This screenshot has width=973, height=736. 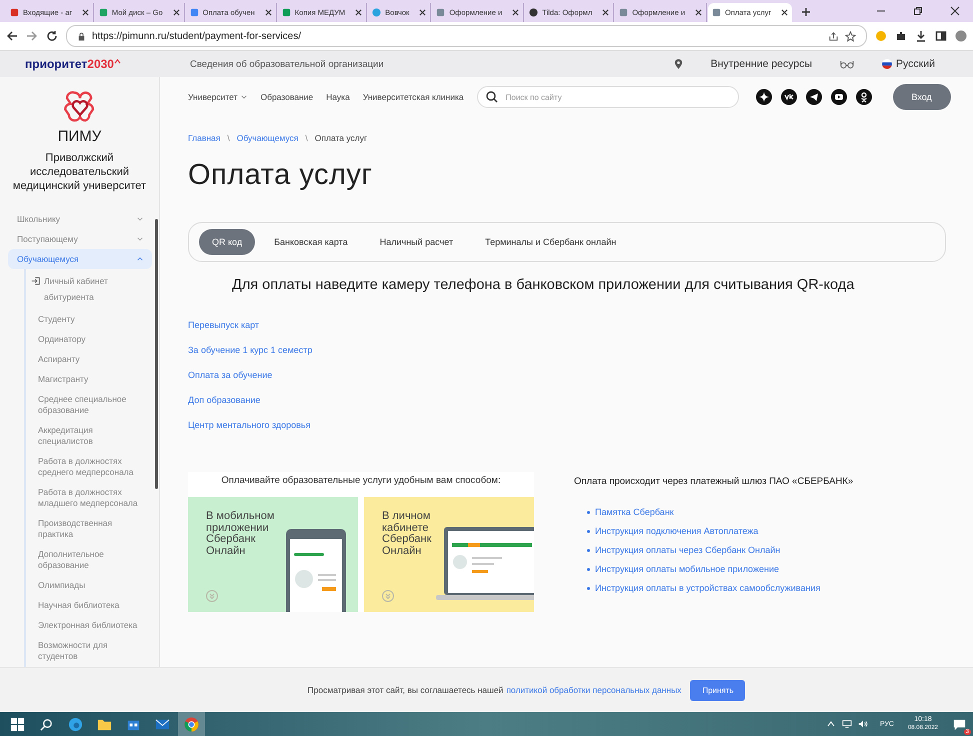 I want to click on sidebar-submenu-item: Магистранту, so click(x=90, y=380).